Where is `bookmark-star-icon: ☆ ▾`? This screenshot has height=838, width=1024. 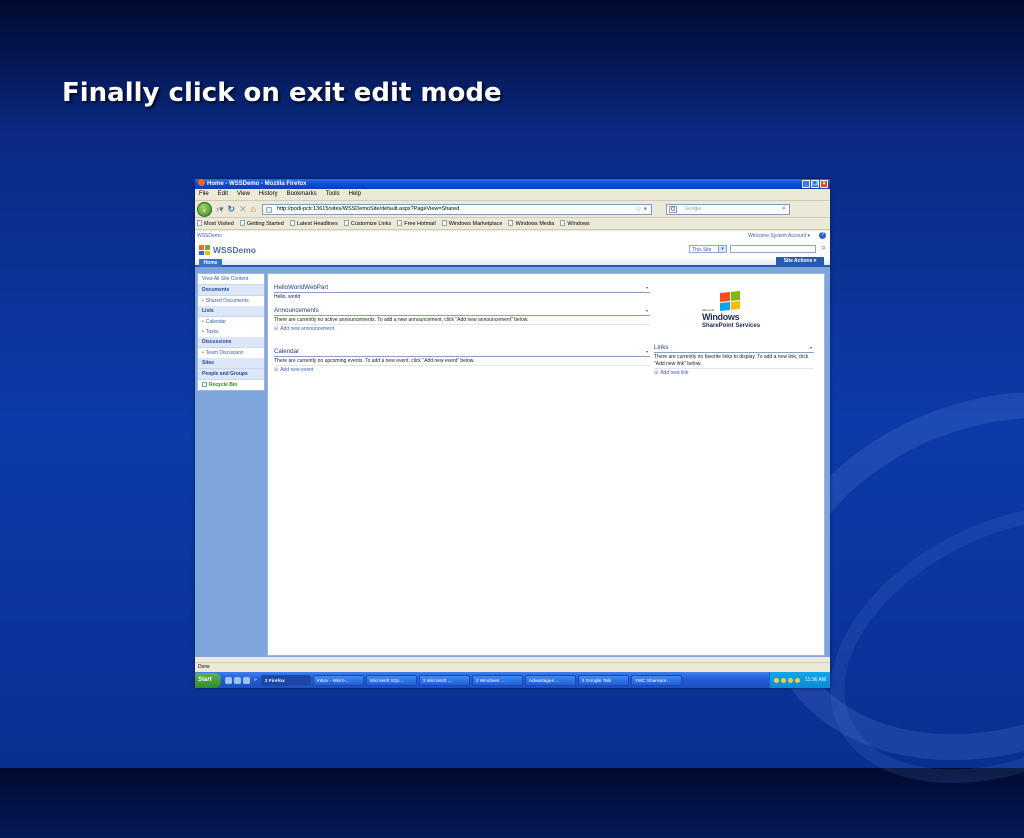 bookmark-star-icon: ☆ ▾ is located at coordinates (641, 209).